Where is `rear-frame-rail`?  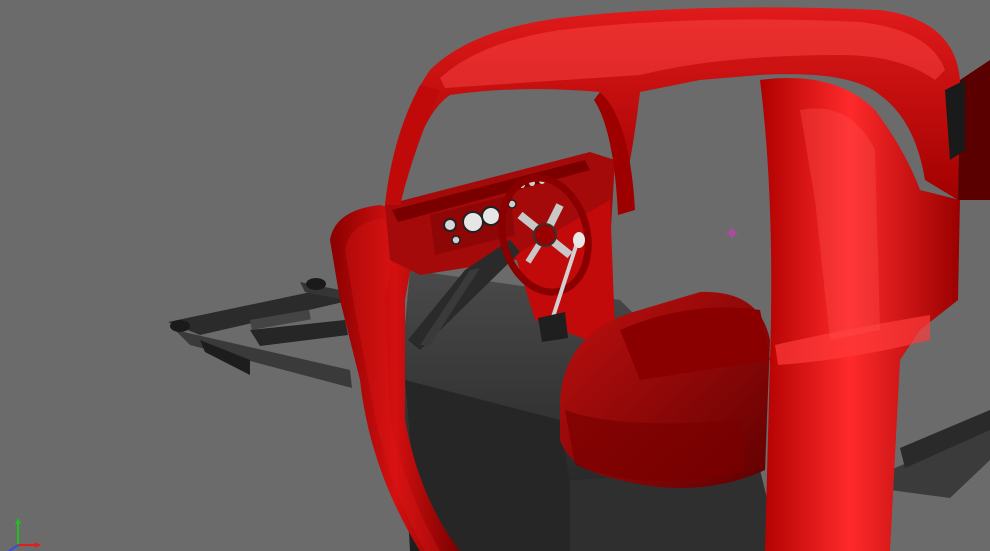
rear-frame-rail is located at coordinates (940, 454).